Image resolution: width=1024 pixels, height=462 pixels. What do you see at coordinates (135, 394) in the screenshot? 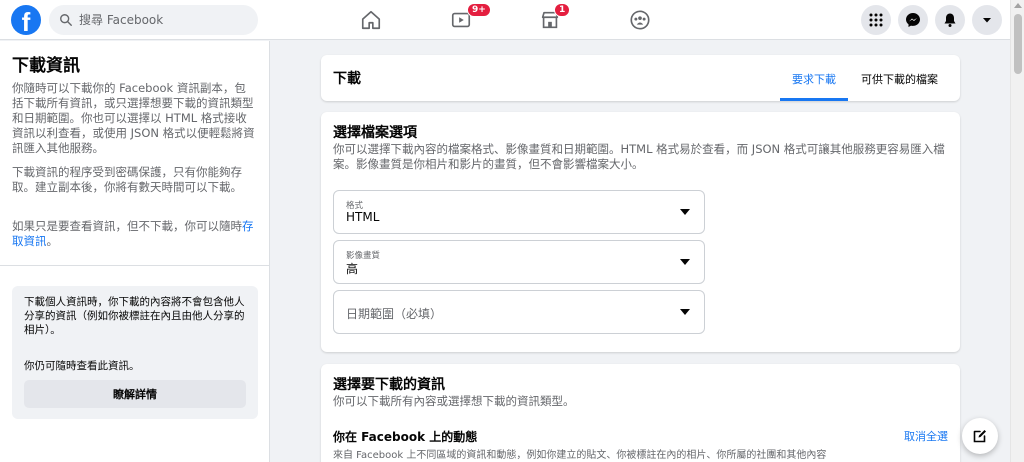
I see `learn-more-button: 瞭解詳情` at bounding box center [135, 394].